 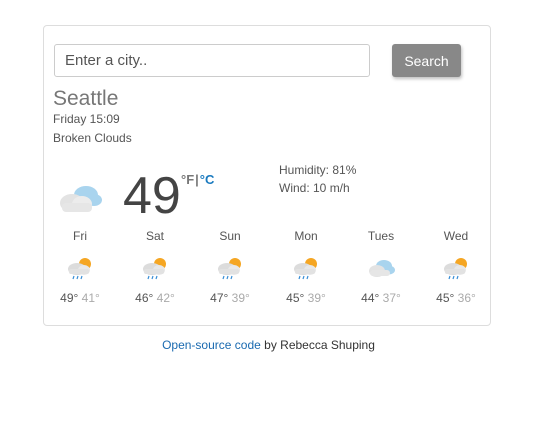 I want to click on unit-toggle: °F|°C, so click(x=197, y=179).